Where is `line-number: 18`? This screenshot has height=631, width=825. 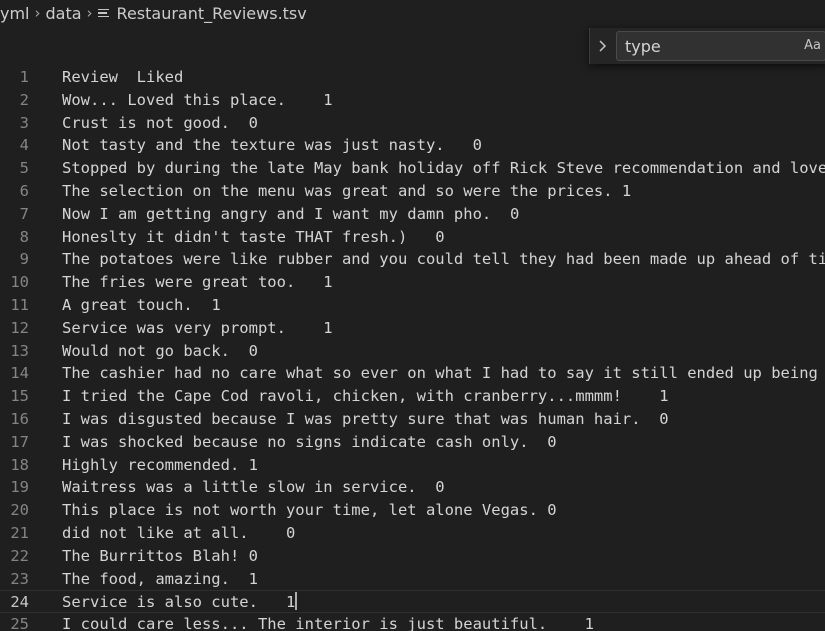
line-number: 18 is located at coordinates (19, 464).